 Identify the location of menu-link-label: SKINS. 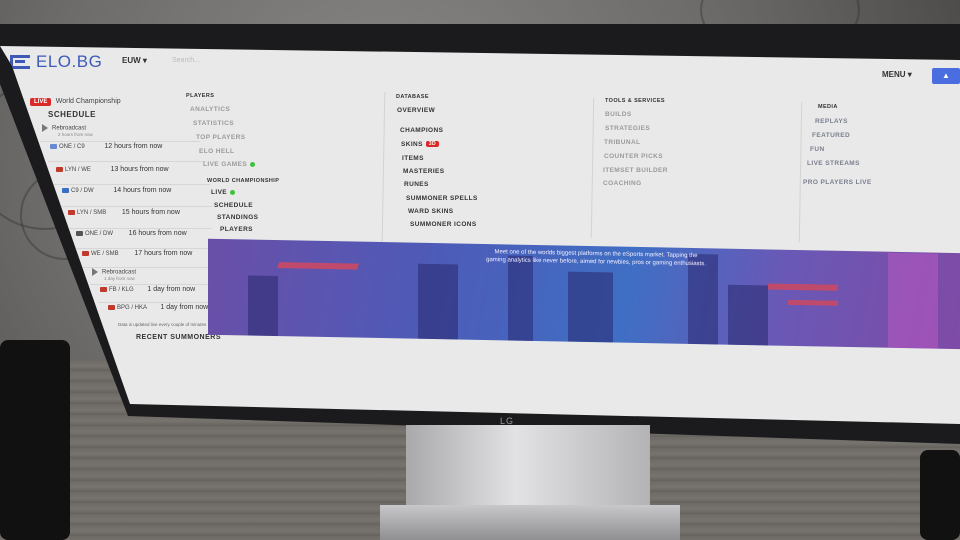
(412, 144).